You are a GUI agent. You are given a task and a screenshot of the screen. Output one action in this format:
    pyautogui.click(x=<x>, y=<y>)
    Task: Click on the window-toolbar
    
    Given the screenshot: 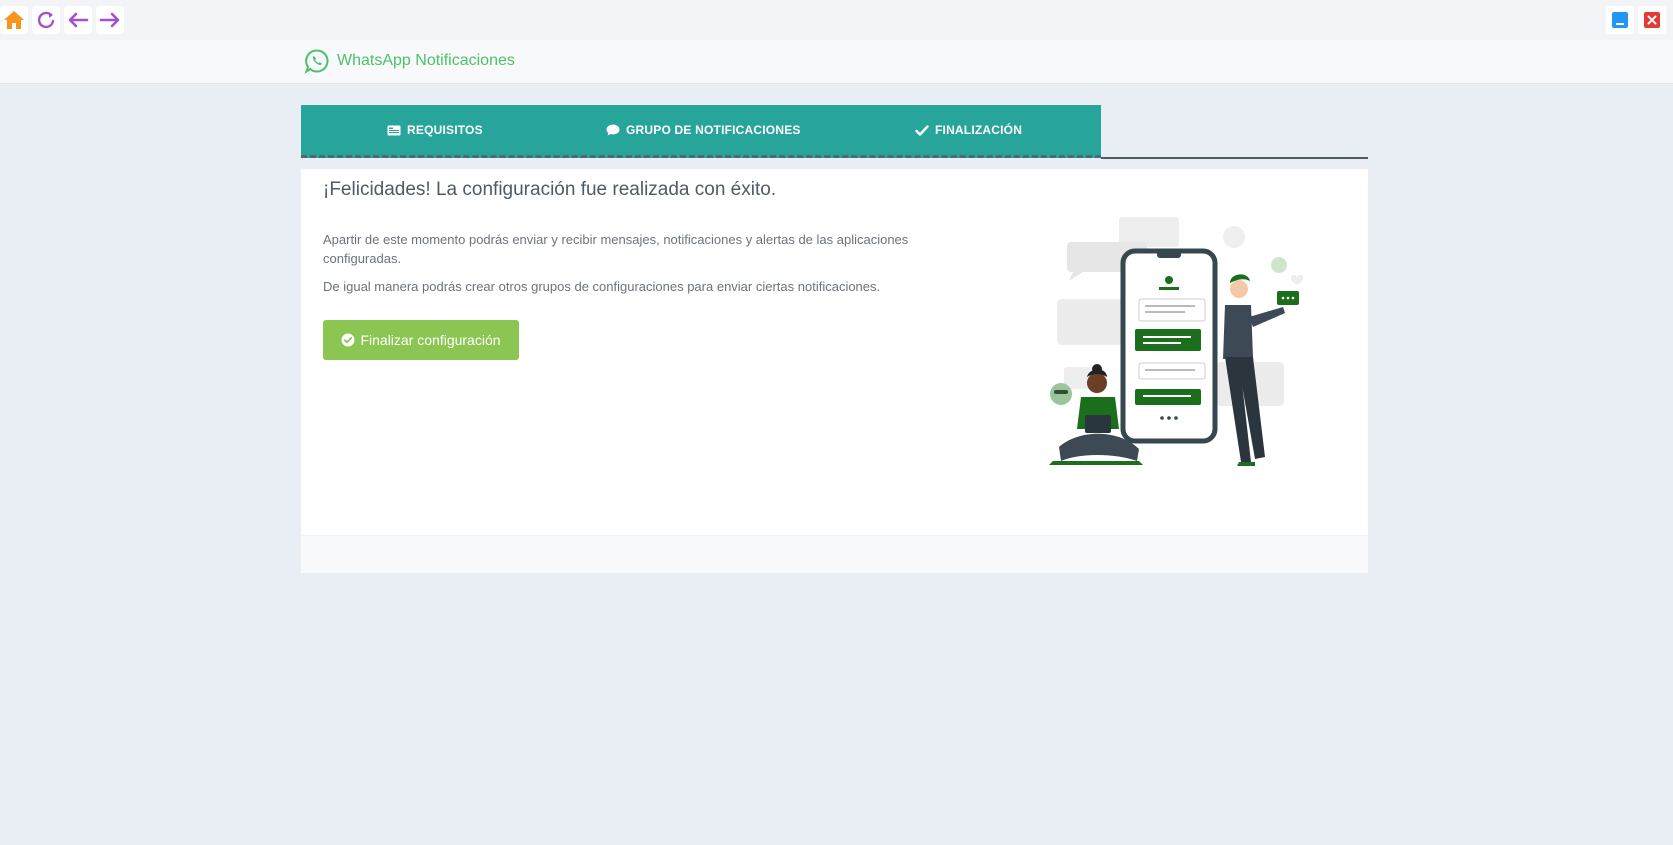 What is the action you would take?
    pyautogui.click(x=836, y=20)
    